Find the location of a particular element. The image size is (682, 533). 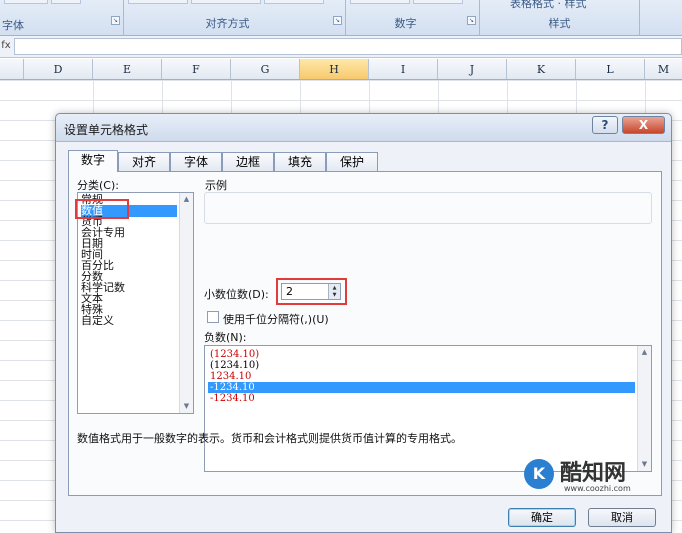

ribbon-group-number: 数字 ↘ is located at coordinates (413, 17).